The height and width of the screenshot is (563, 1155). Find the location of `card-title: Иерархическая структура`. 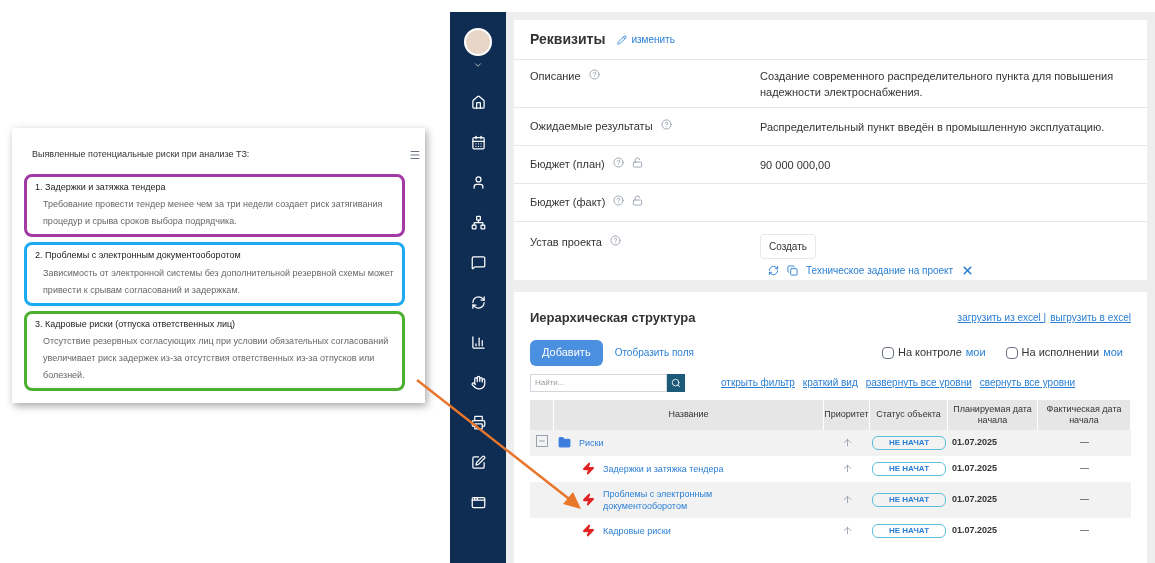

card-title: Иерархическая структура is located at coordinates (613, 318).